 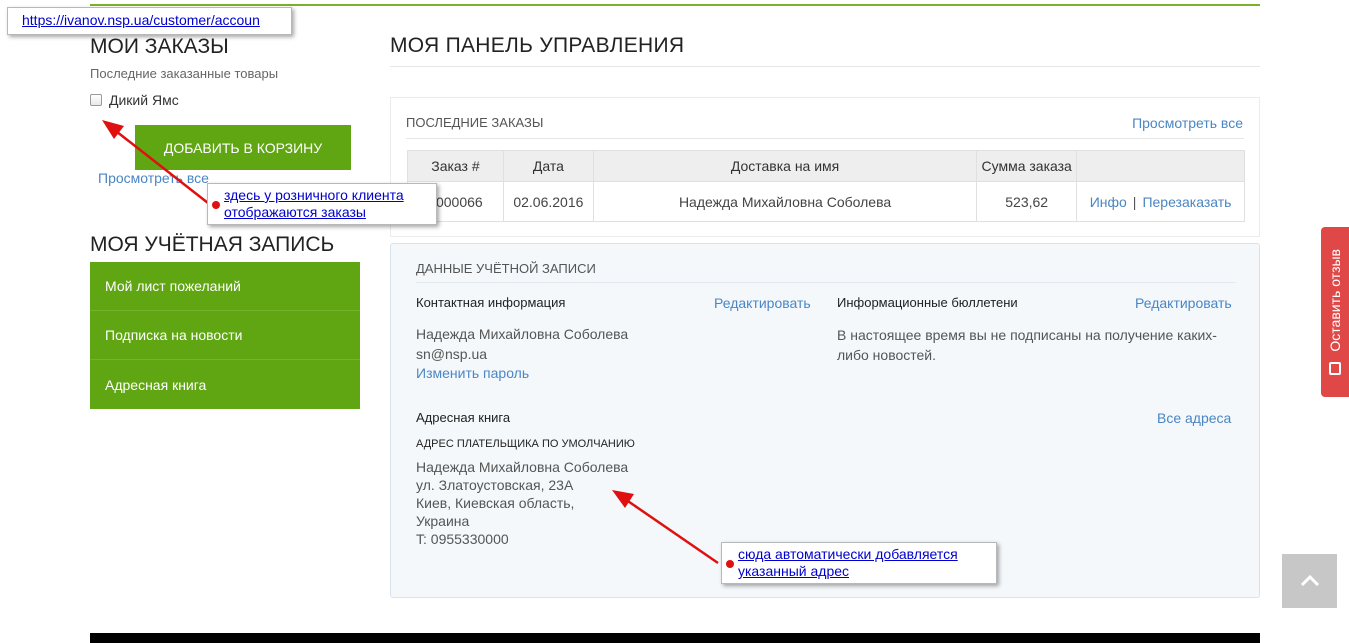 I want to click on feedback-label: Оставить отзыв, so click(x=1335, y=300).